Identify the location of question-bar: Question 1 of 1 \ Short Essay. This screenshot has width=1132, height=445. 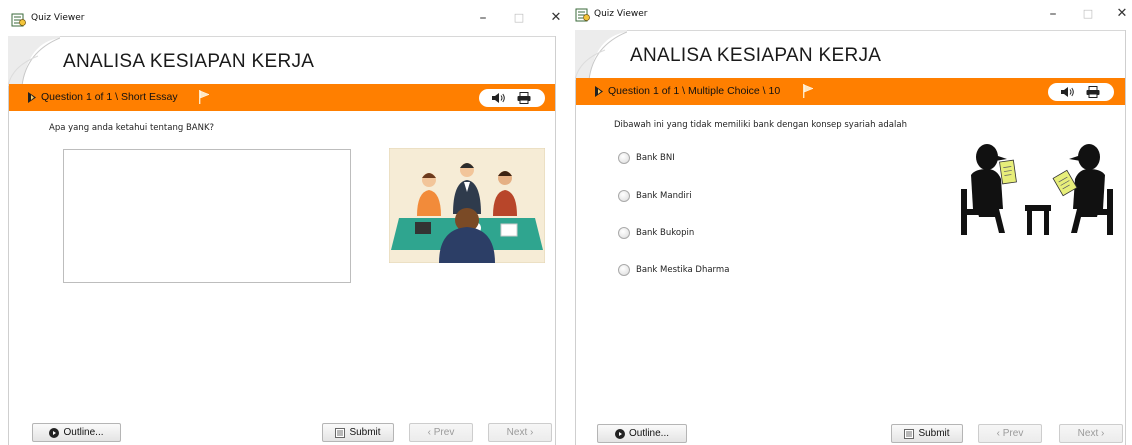
(282, 97).